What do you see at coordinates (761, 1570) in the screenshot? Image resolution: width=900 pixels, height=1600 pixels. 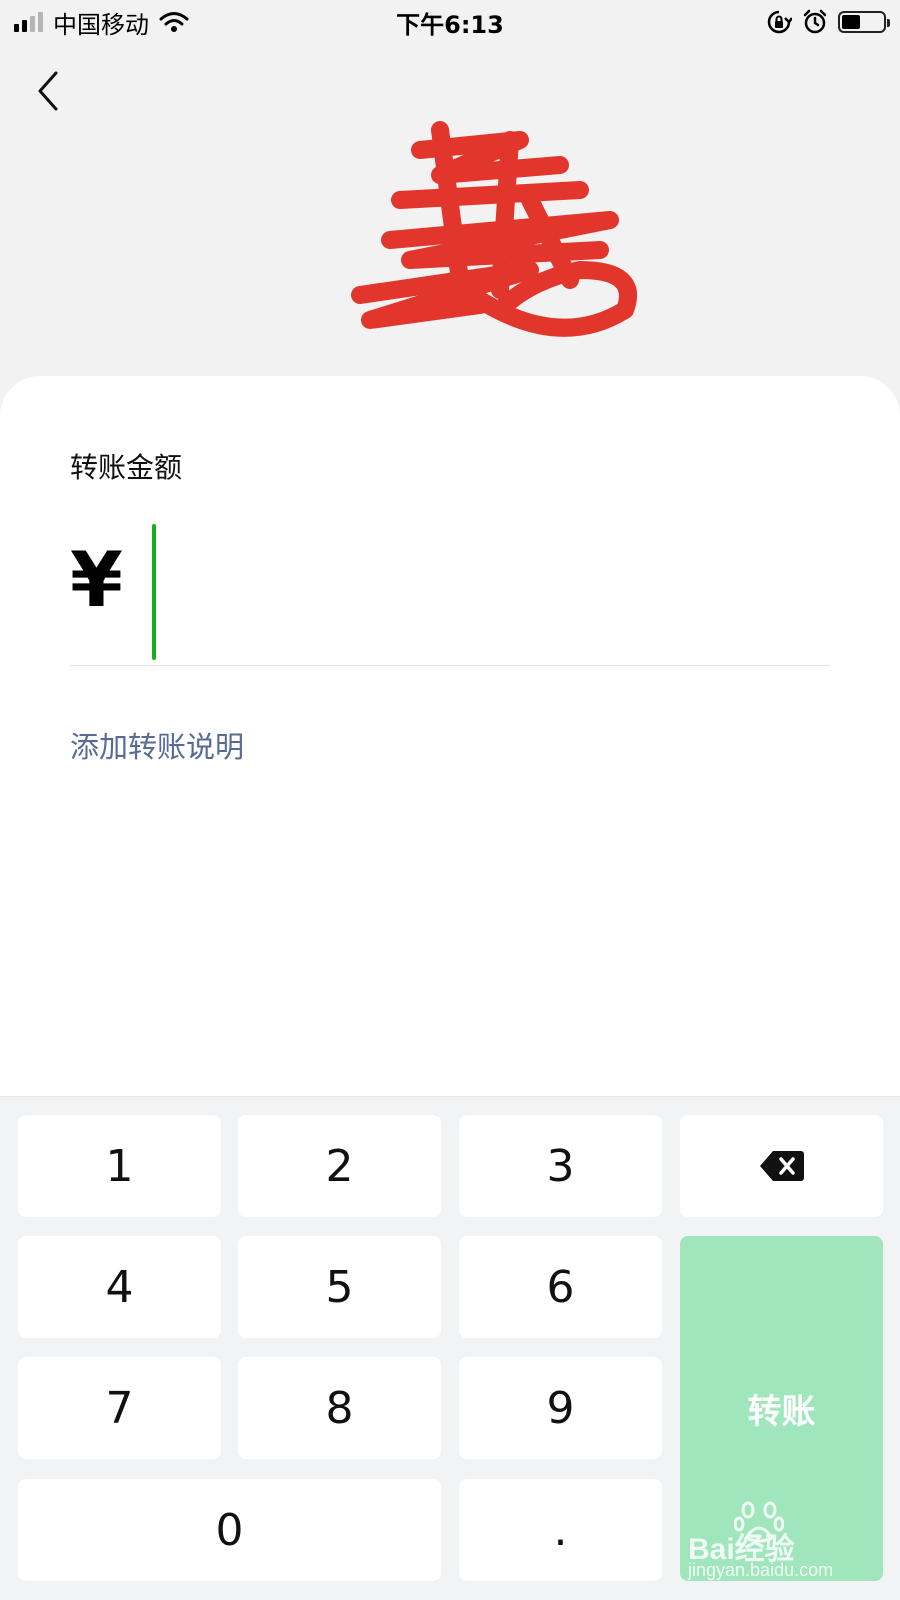 I see `watermark-url: jingyan.baidu.com` at bounding box center [761, 1570].